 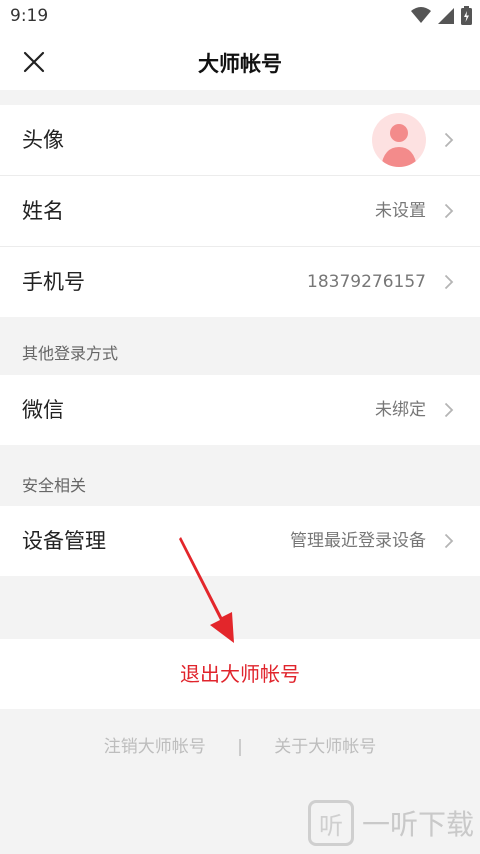 What do you see at coordinates (358, 541) in the screenshot?
I see `device-management-value: 管理最近登录设备` at bounding box center [358, 541].